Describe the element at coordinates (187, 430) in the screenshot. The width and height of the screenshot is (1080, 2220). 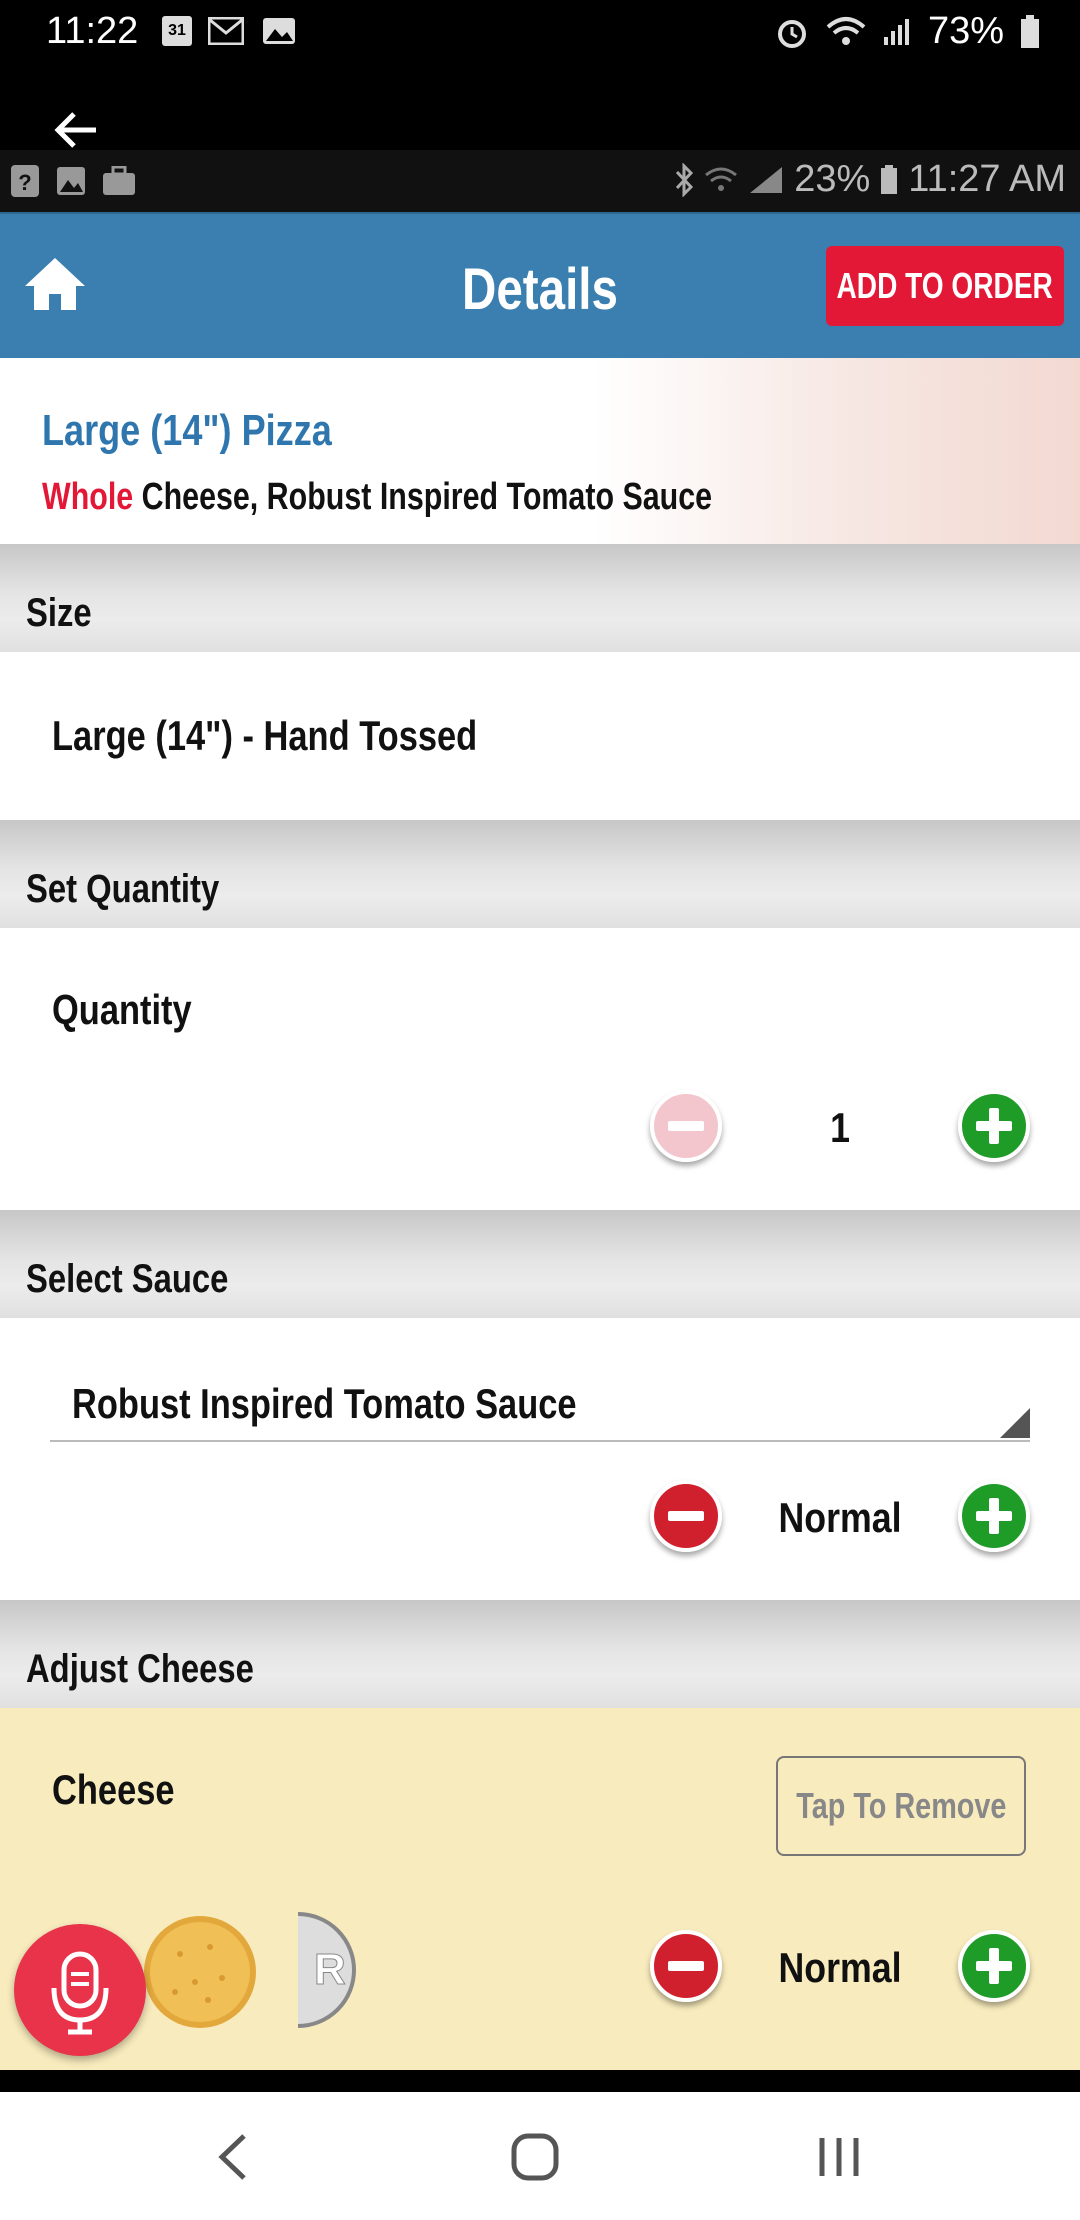
I see `product-title: Large (14") Pizza` at that location.